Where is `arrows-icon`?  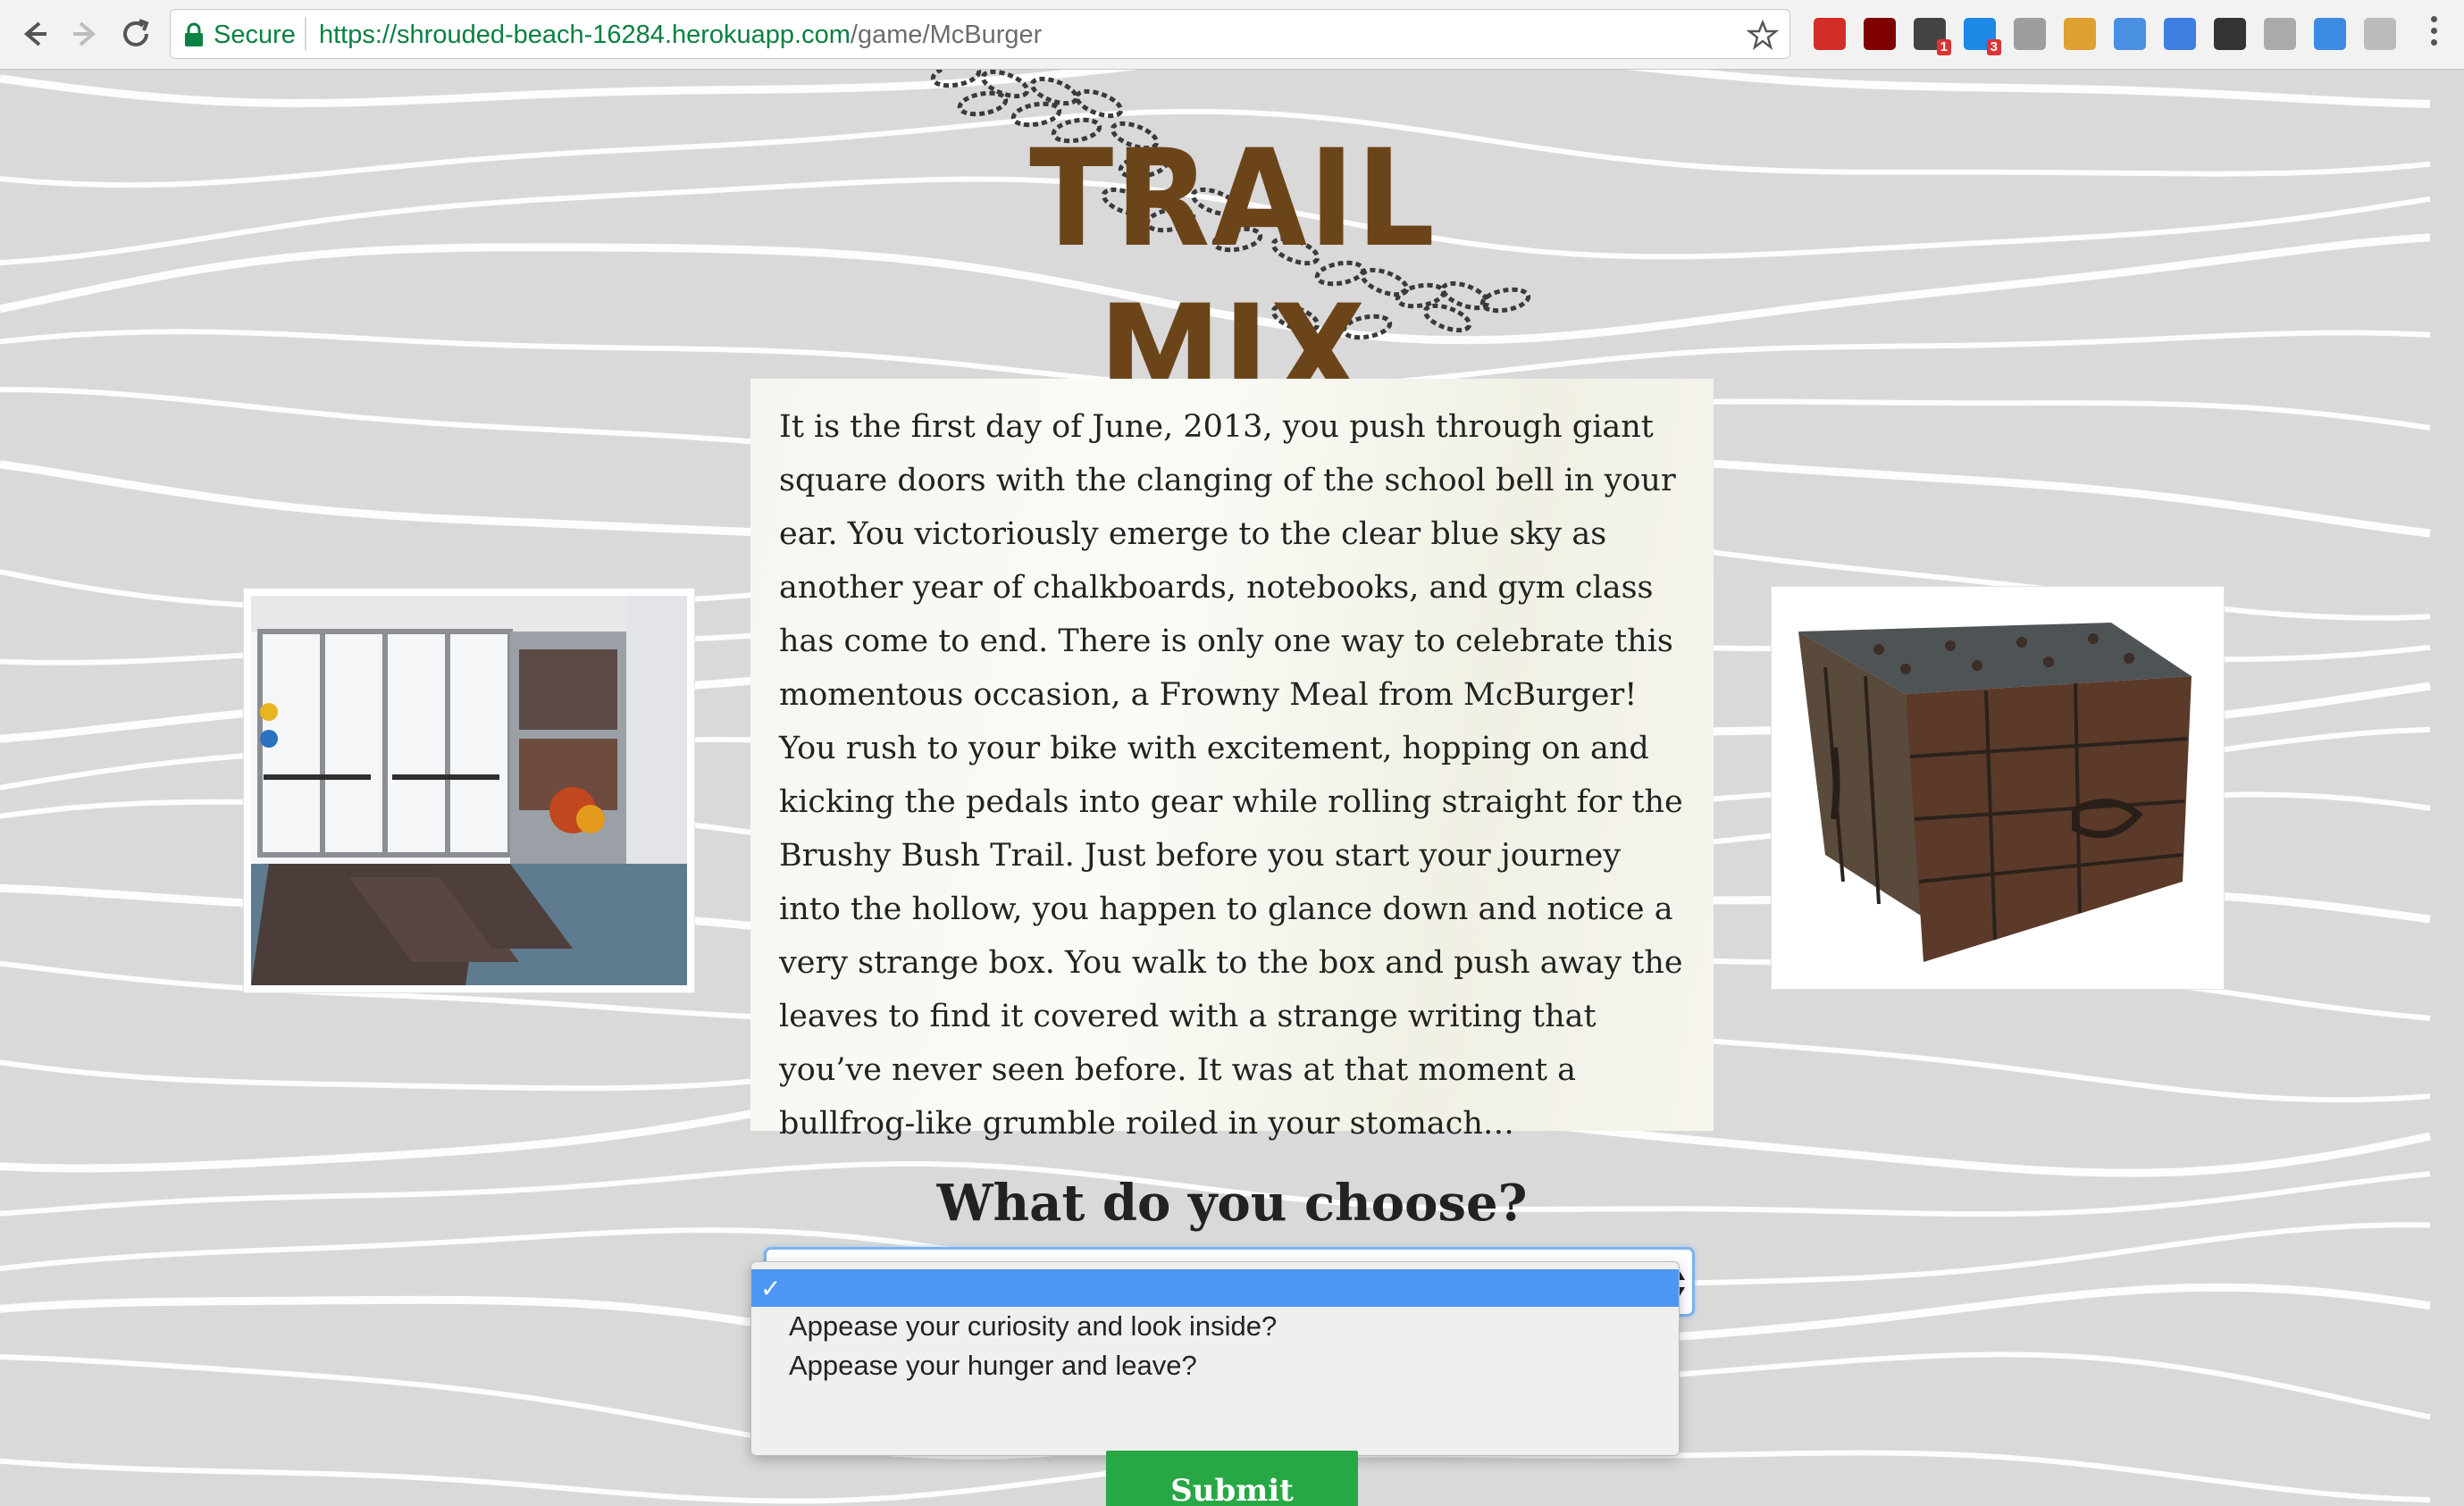
arrows-icon is located at coordinates (2180, 34).